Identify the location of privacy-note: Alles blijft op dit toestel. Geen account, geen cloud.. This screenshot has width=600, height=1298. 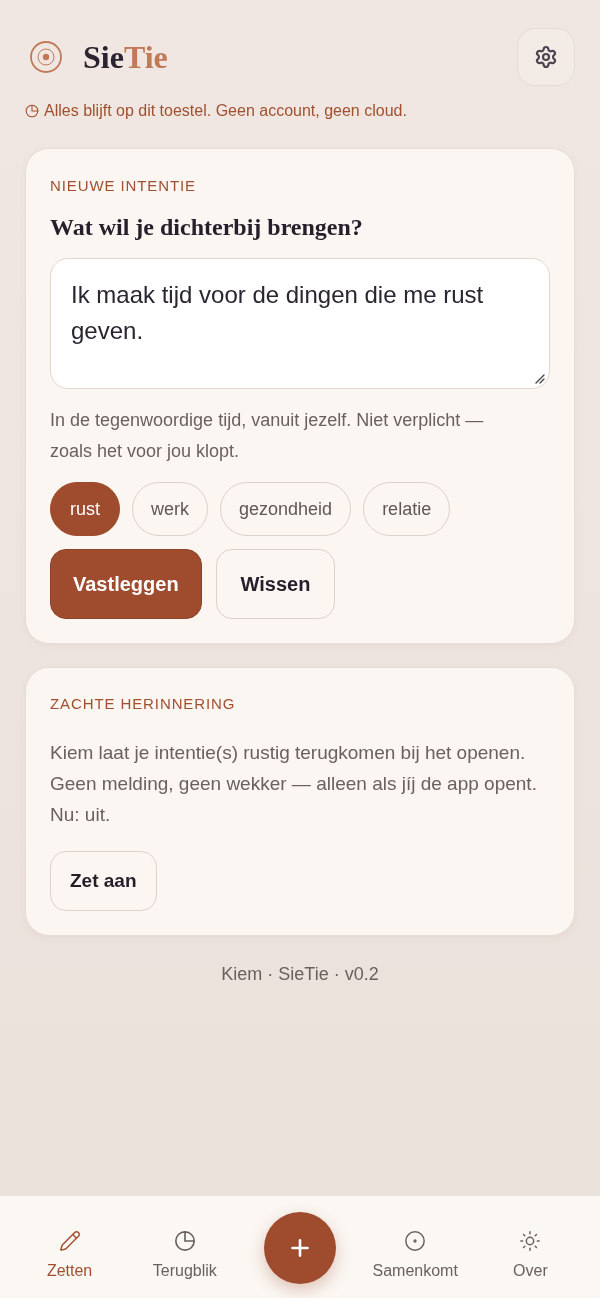
(225, 111).